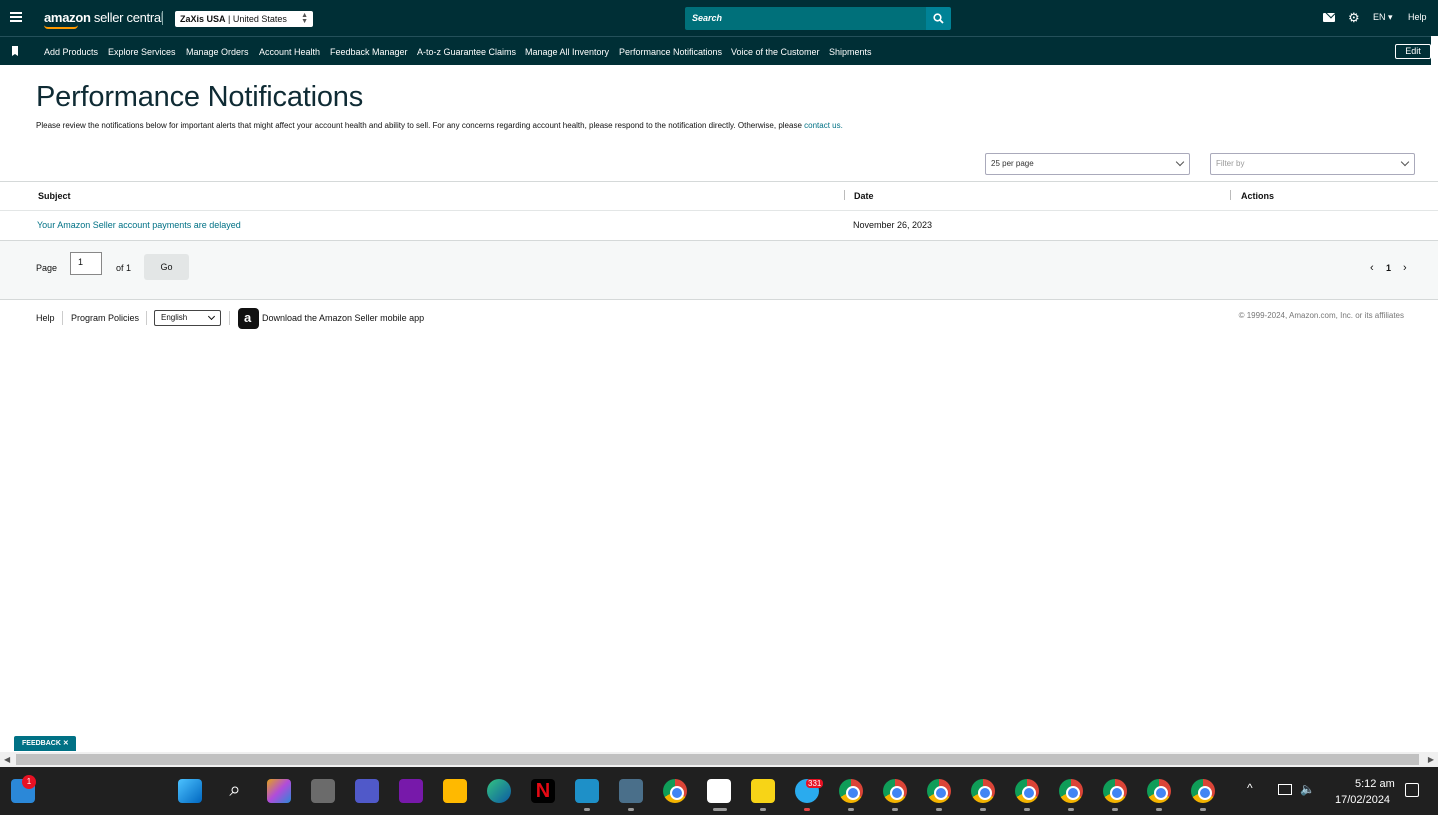 The width and height of the screenshot is (1438, 815). What do you see at coordinates (1312, 164) in the screenshot?
I see `filter-select: Filter by` at bounding box center [1312, 164].